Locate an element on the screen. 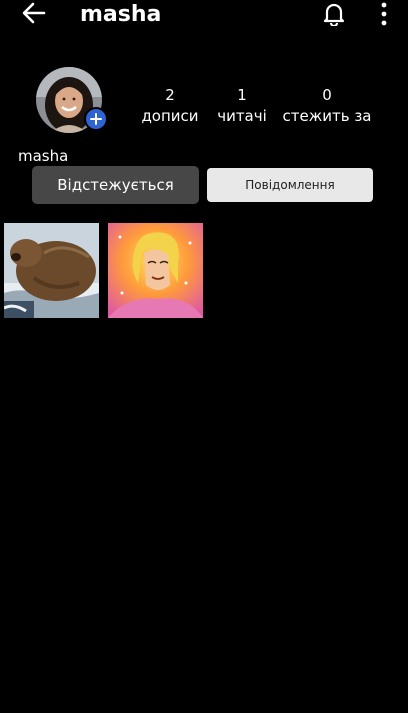  back-button is located at coordinates (34, 13).